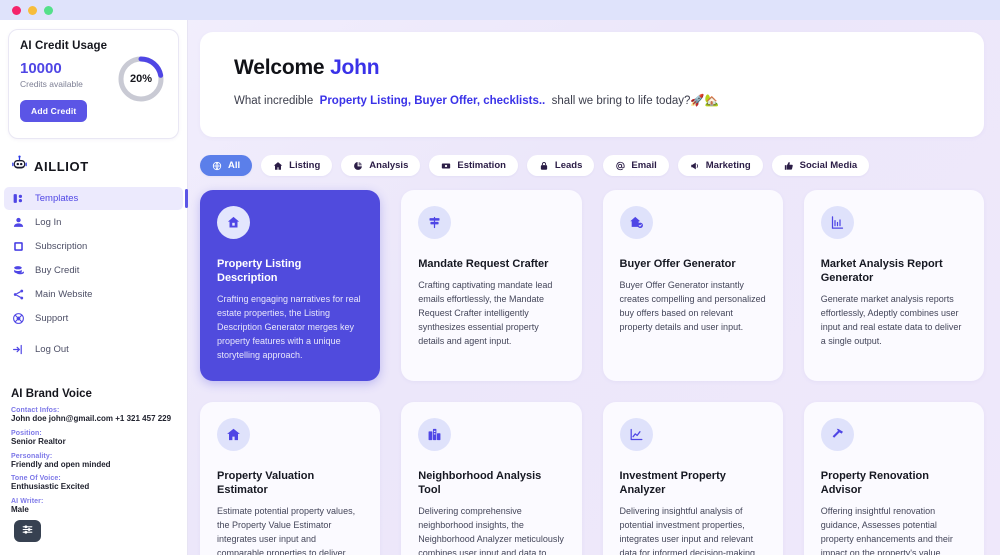  Describe the element at coordinates (480, 482) in the screenshot. I see `card-title: Neighborhood Analysis Tool` at that location.